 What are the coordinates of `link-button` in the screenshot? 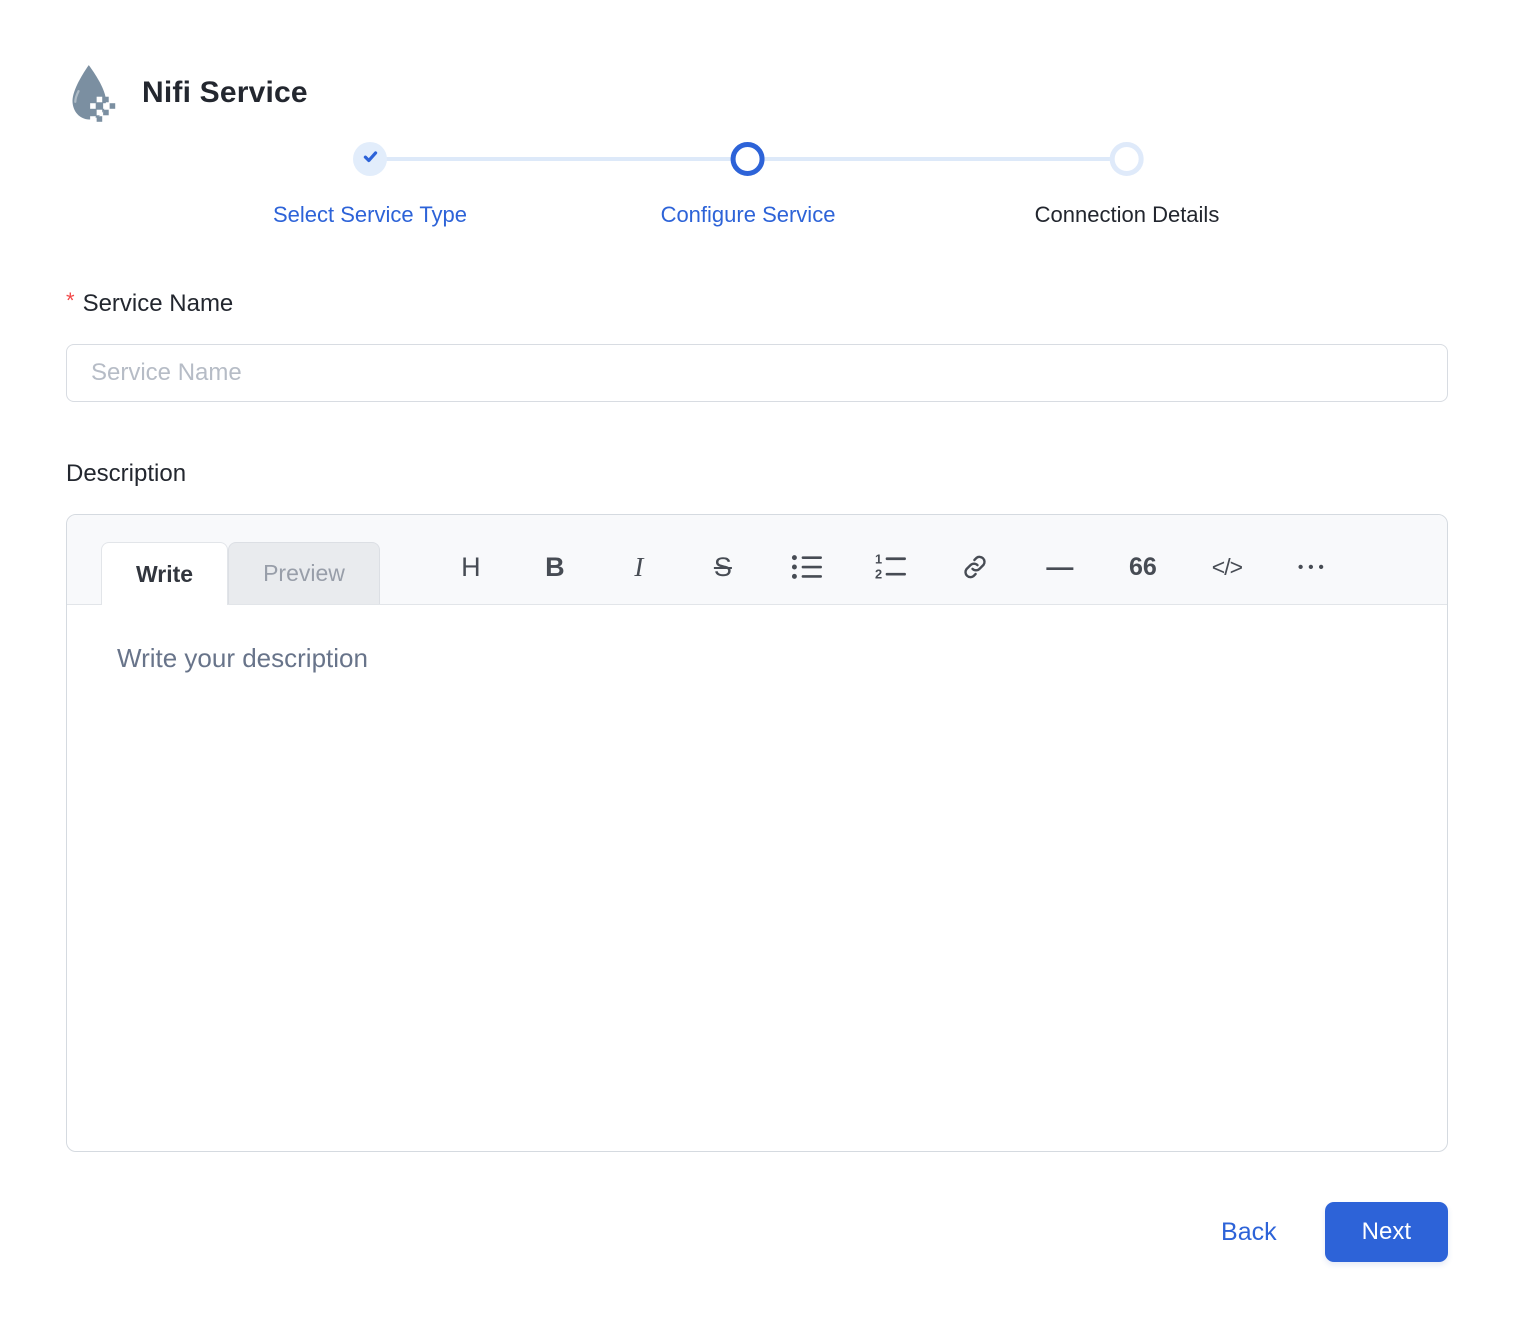 It's located at (975, 567).